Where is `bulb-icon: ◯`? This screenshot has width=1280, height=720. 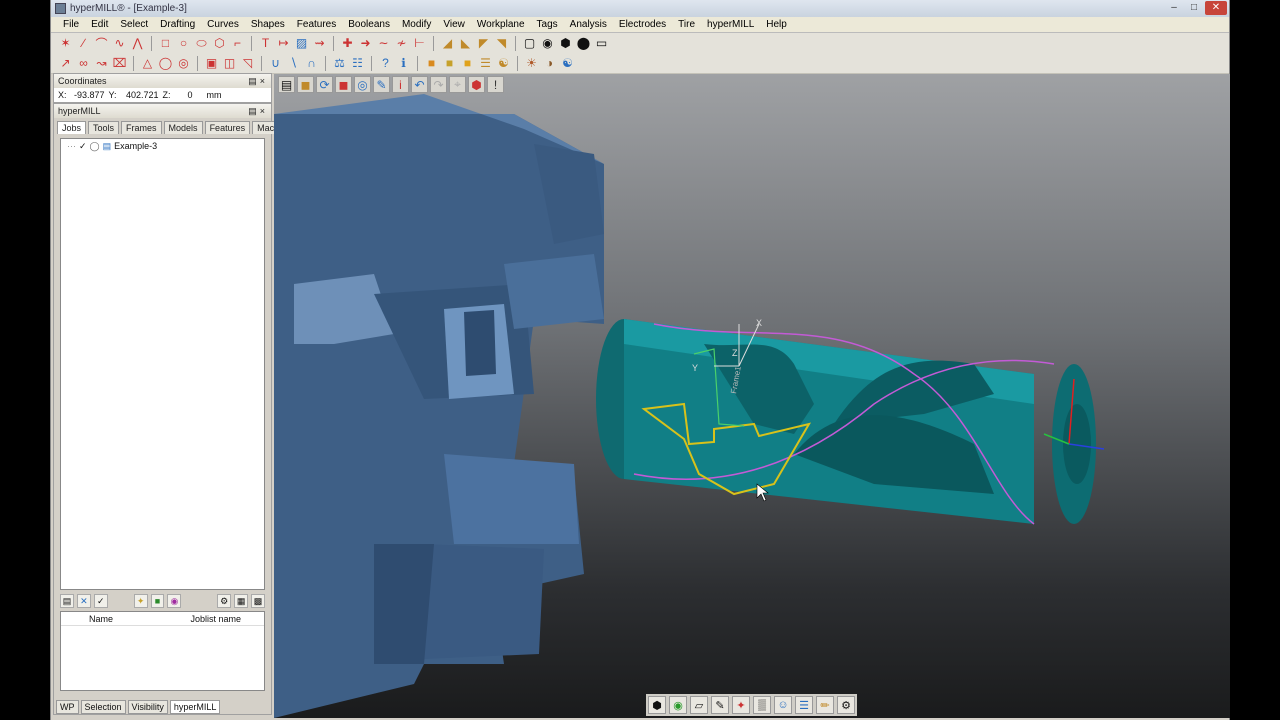
bulb-icon: ◯ is located at coordinates (95, 146).